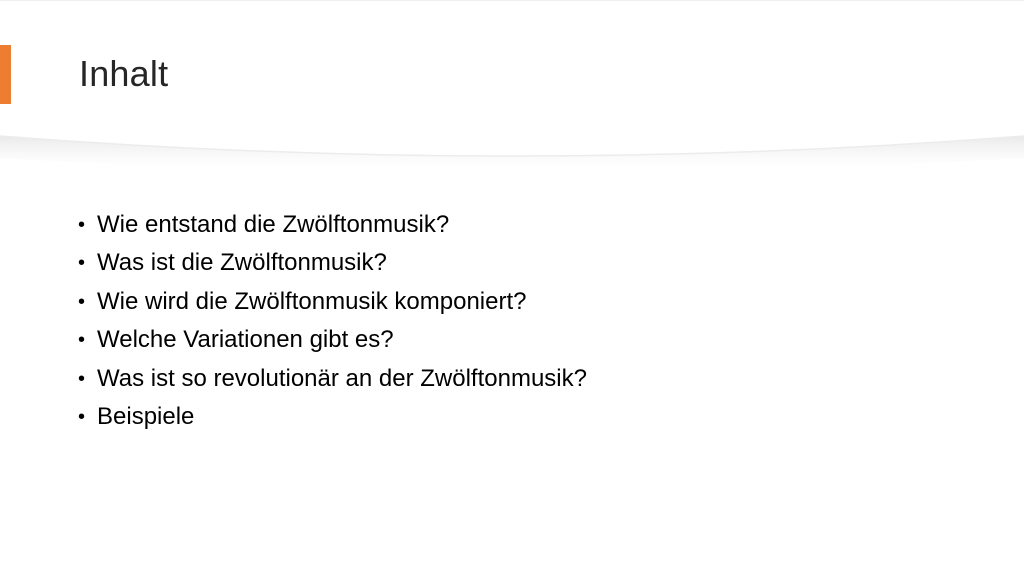 The width and height of the screenshot is (1024, 575). Describe the element at coordinates (146, 416) in the screenshot. I see `list-item-text: Beispiele` at that location.